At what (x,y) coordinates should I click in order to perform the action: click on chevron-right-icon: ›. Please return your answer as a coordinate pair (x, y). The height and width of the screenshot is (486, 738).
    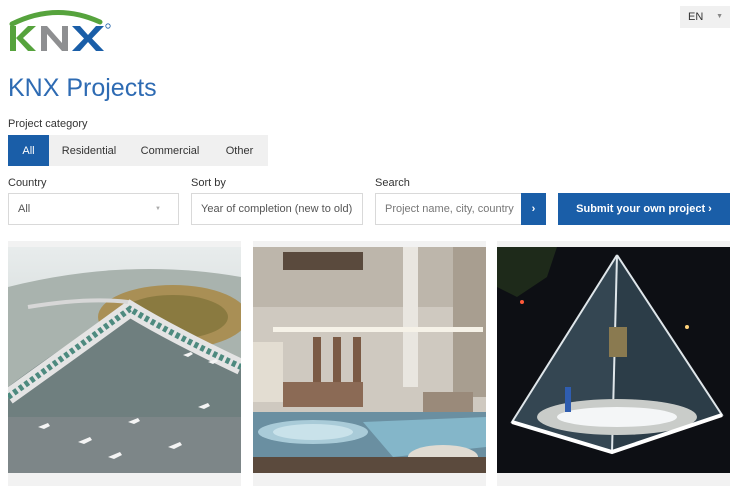
    Looking at the image, I should click on (533, 209).